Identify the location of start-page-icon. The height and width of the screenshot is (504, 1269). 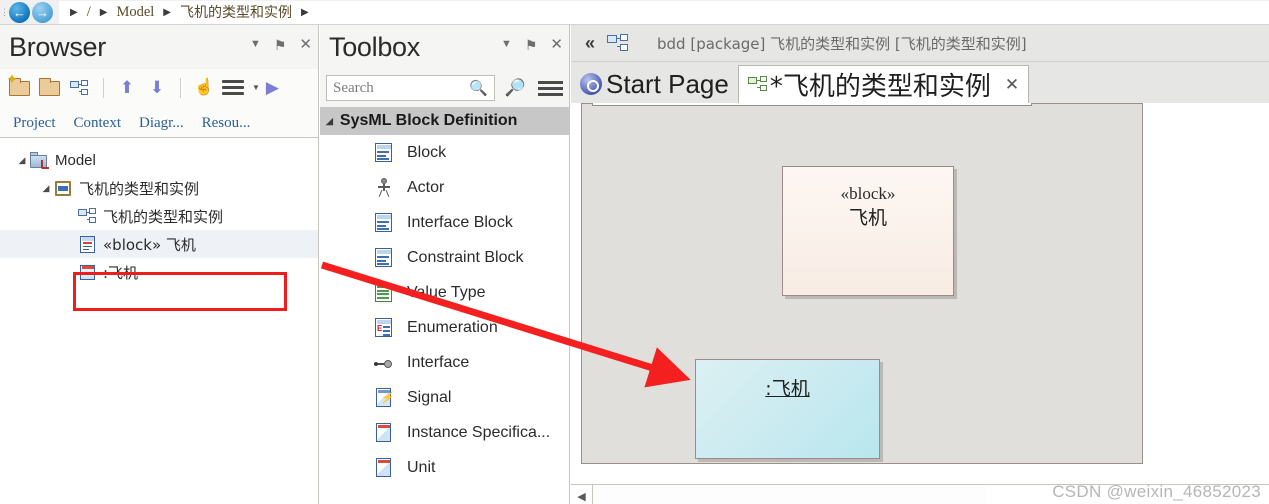
(591, 84).